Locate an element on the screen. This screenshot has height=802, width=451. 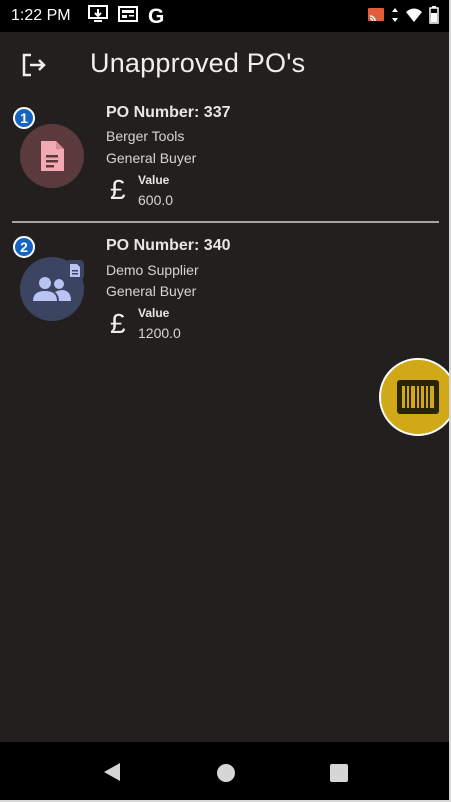
status-left-icons: G is located at coordinates (126, 16).